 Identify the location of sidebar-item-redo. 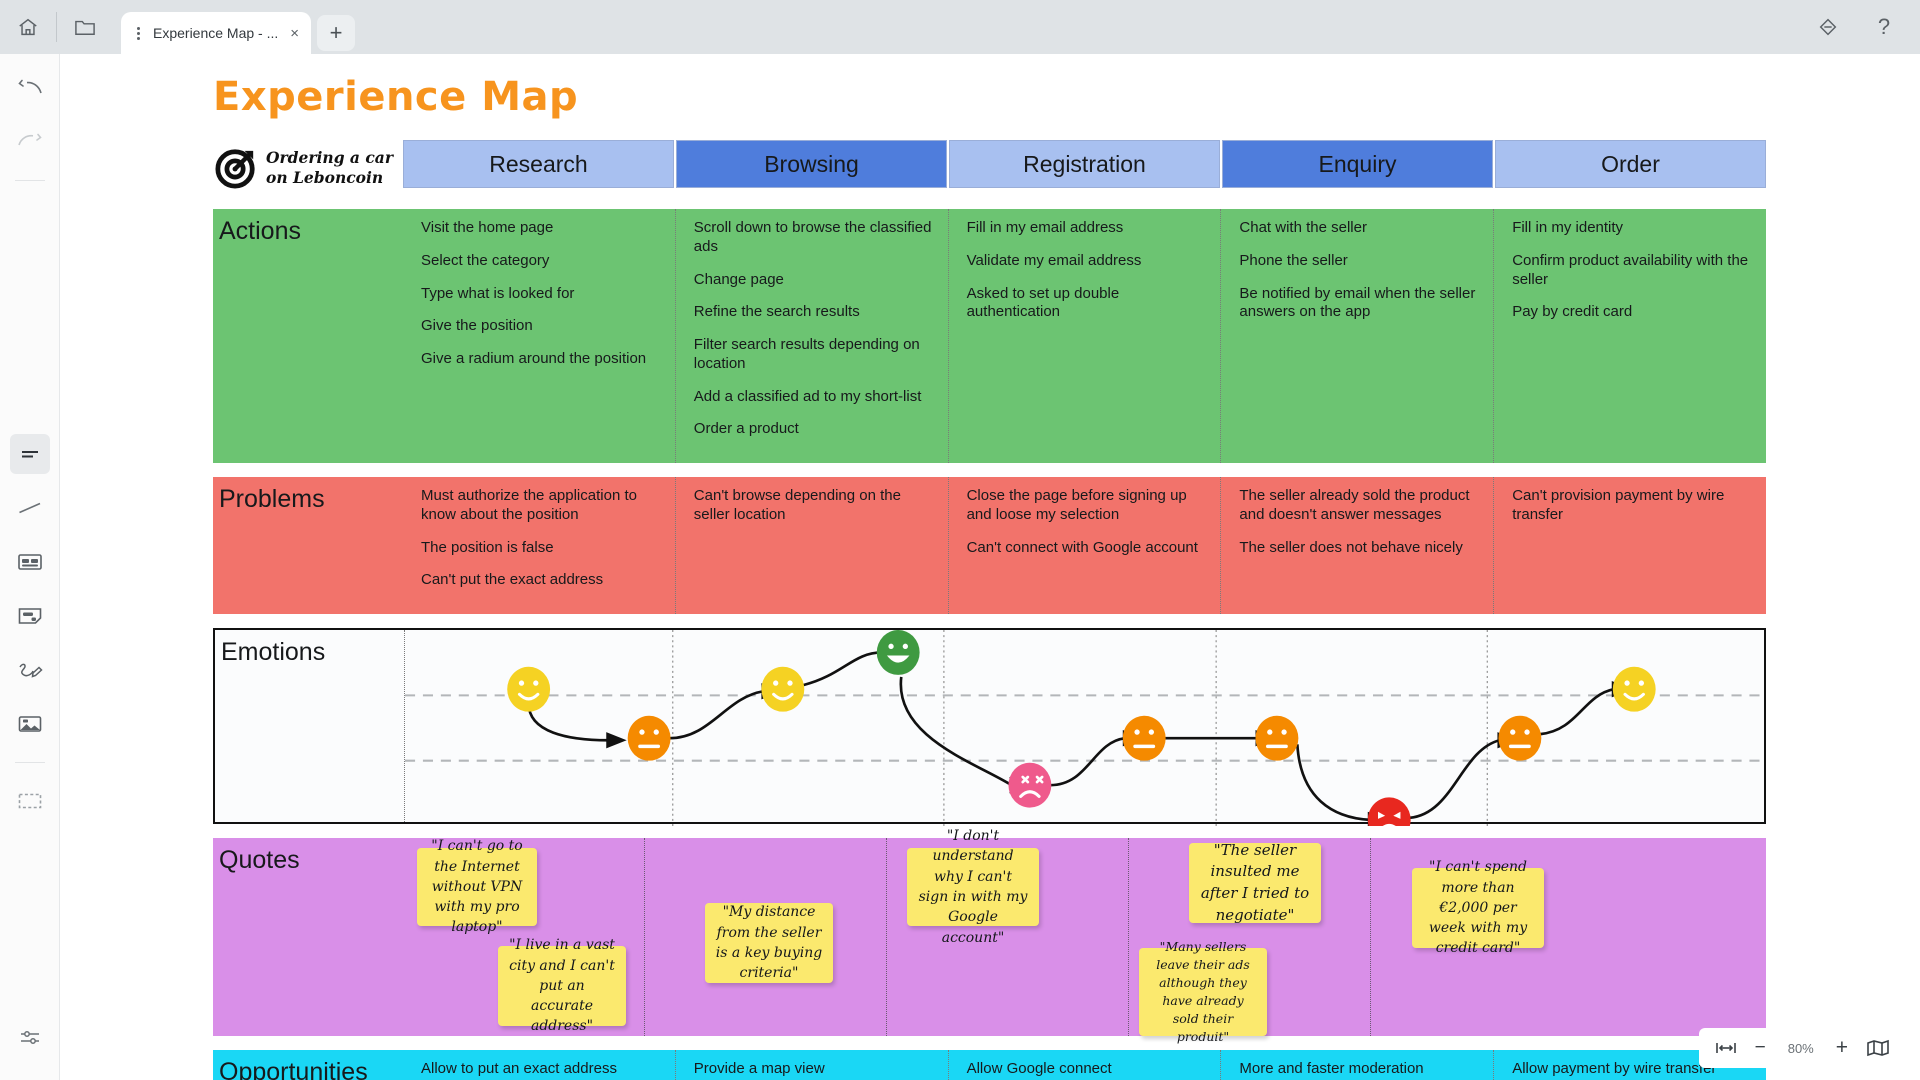
(30, 142).